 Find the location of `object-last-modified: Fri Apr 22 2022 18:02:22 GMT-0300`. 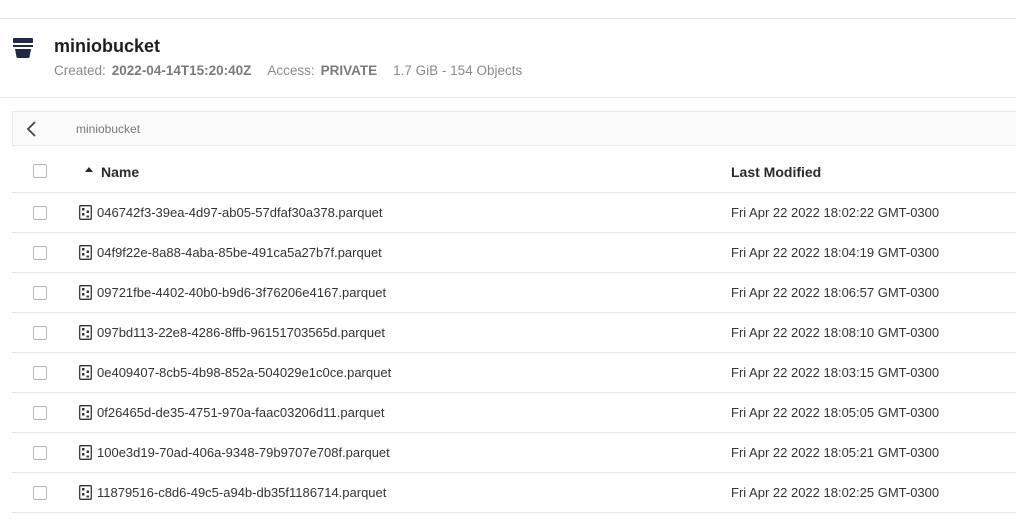

object-last-modified: Fri Apr 22 2022 18:02:22 GMT-0300 is located at coordinates (835, 212).